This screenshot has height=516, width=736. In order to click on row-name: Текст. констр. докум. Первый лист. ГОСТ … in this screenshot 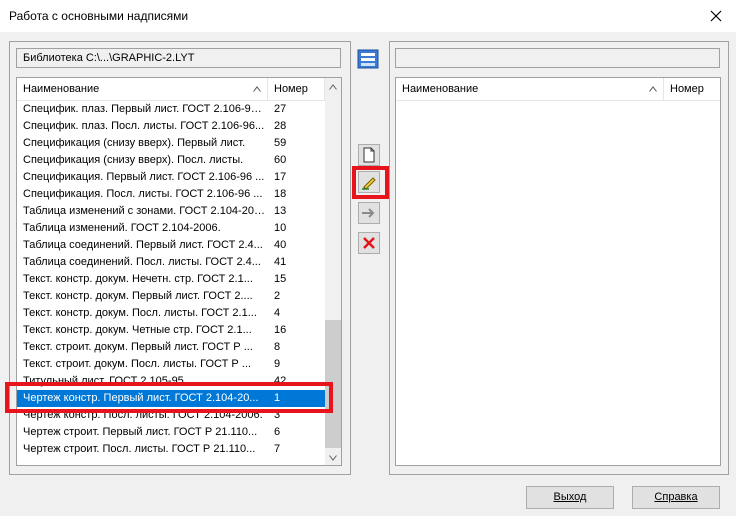, I will do `click(138, 296)`.